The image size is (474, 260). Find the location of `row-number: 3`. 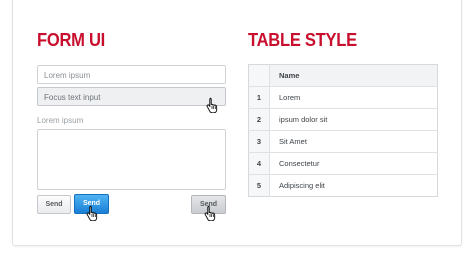

row-number: 3 is located at coordinates (259, 141).